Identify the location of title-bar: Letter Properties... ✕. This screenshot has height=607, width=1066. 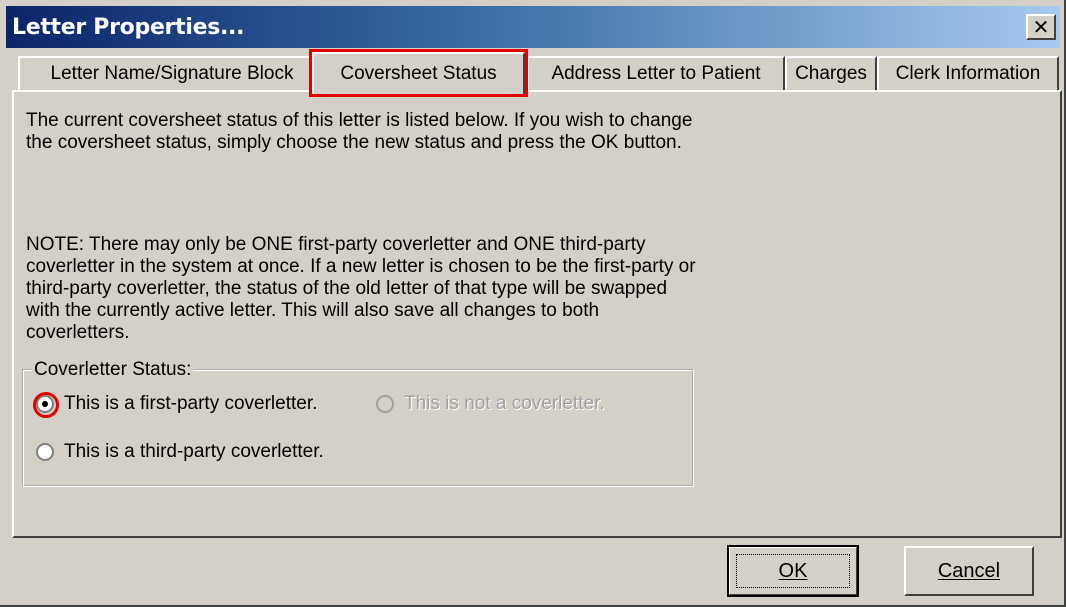
(533, 27).